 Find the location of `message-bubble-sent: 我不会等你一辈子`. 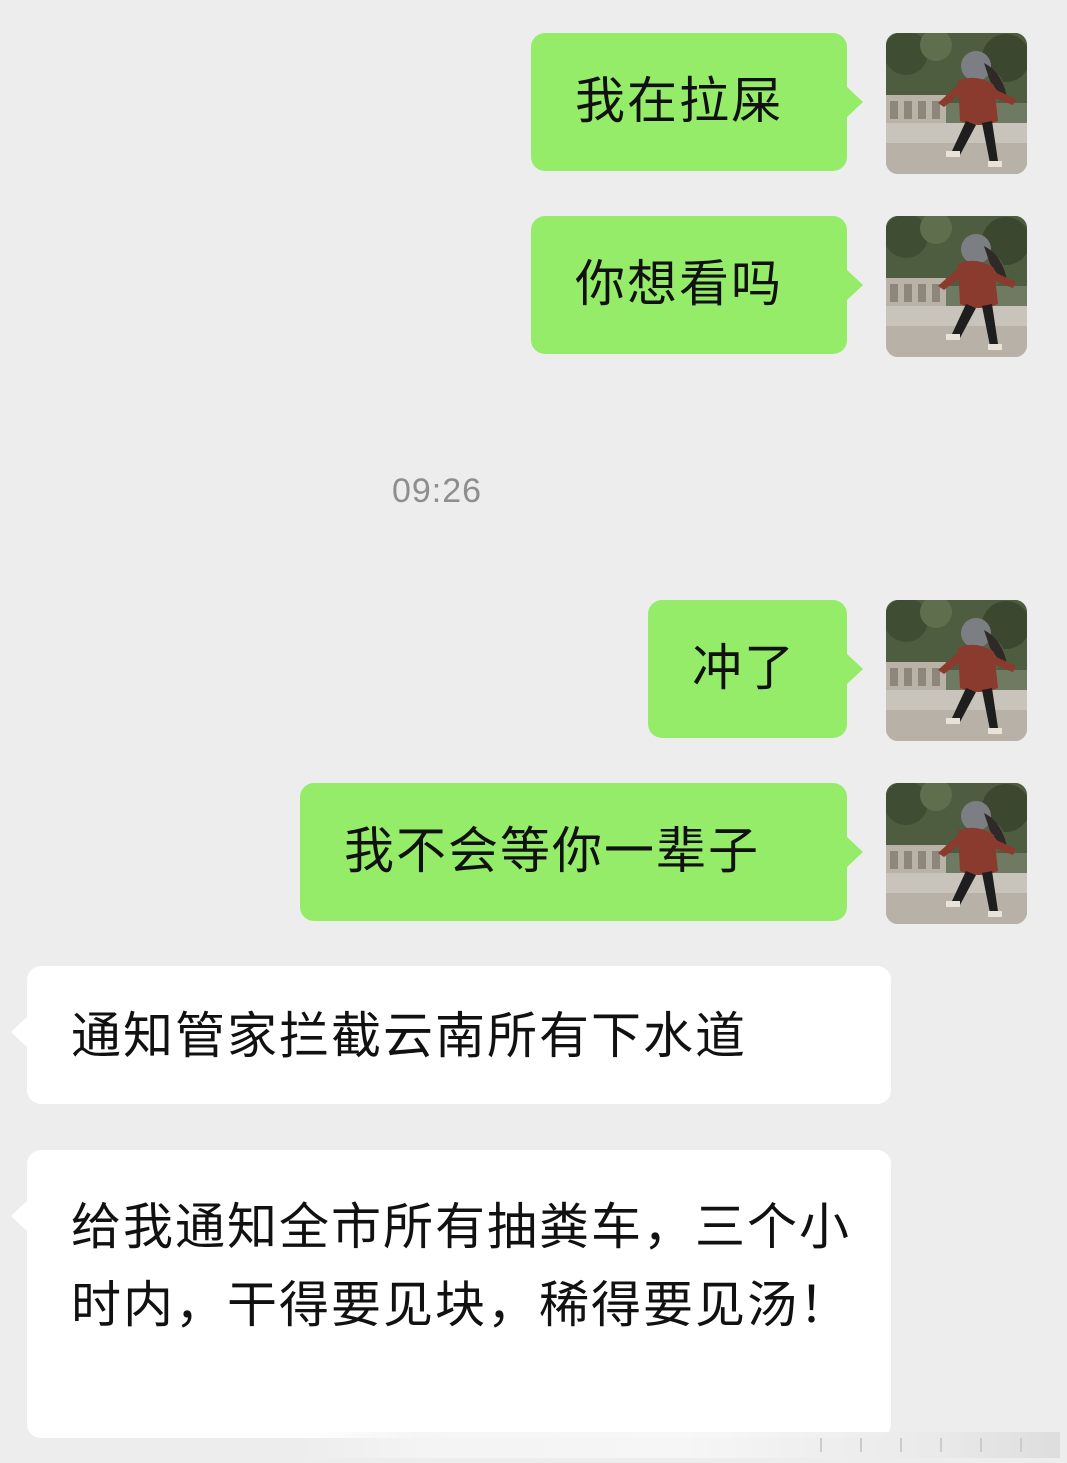

message-bubble-sent: 我不会等你一辈子 is located at coordinates (581, 852).